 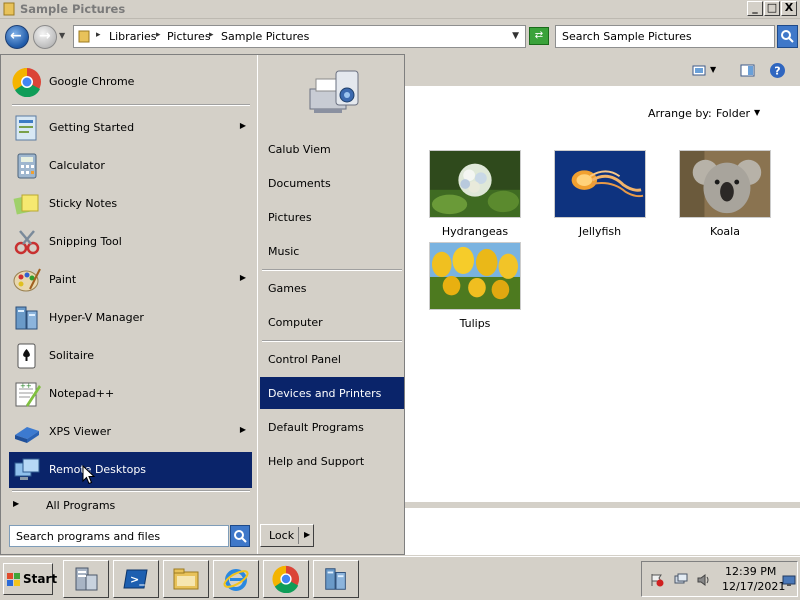 What do you see at coordinates (539, 36) in the screenshot?
I see `refresh-button: ⇄` at bounding box center [539, 36].